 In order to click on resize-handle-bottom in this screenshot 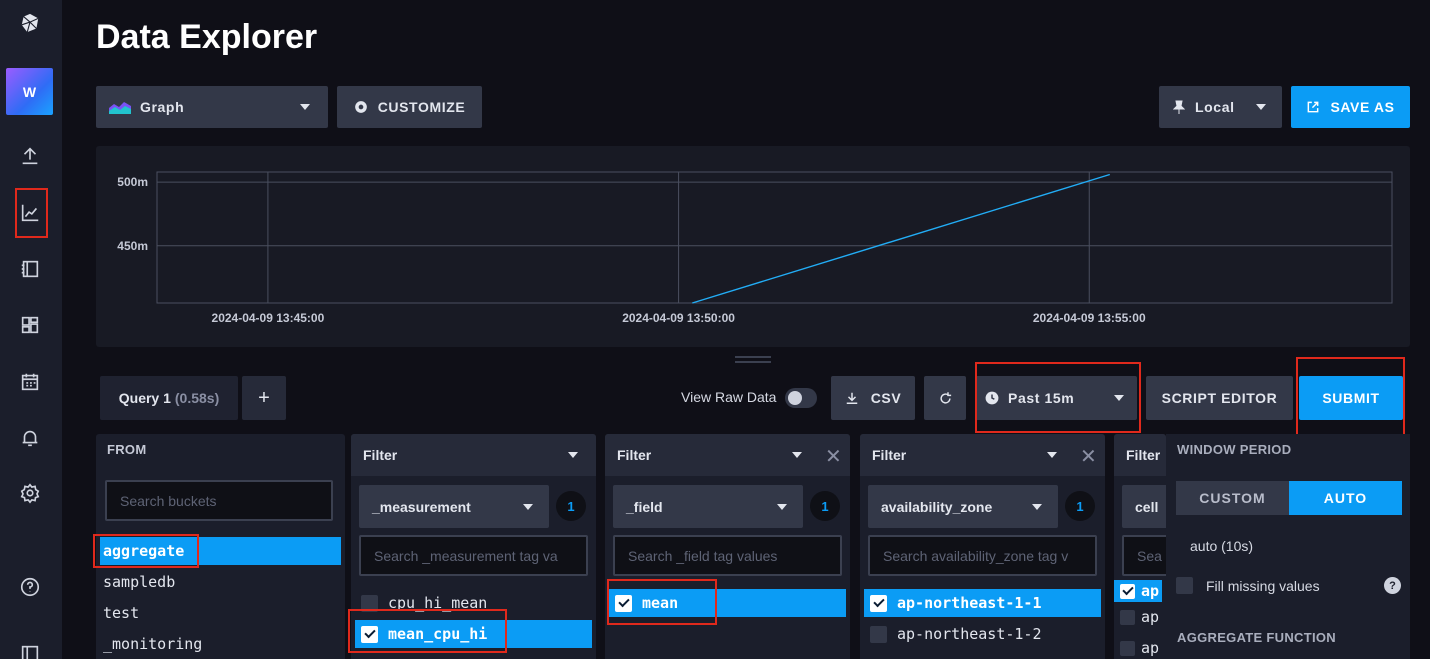, I will do `click(753, 362)`.